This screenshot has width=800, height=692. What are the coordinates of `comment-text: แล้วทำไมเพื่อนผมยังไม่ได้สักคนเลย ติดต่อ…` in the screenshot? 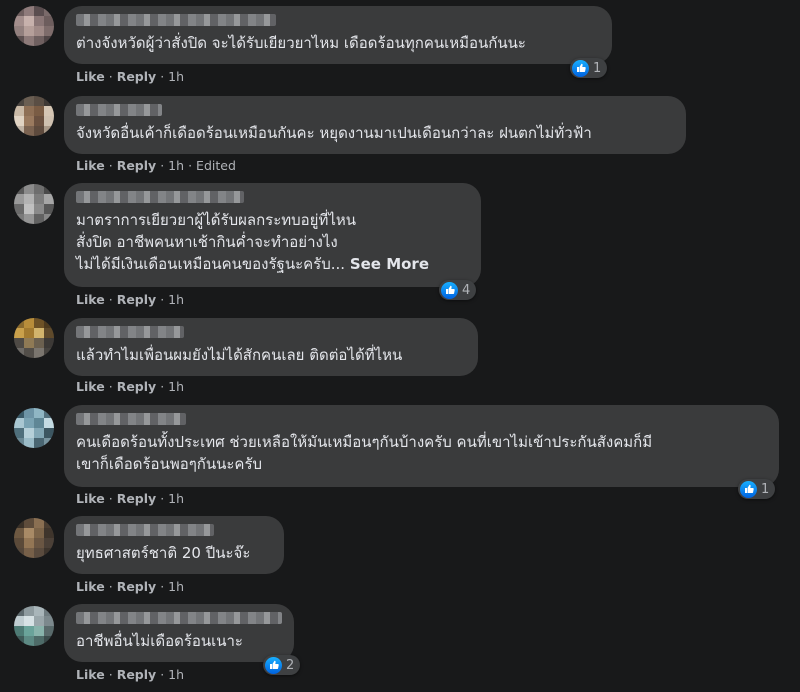 It's located at (239, 355).